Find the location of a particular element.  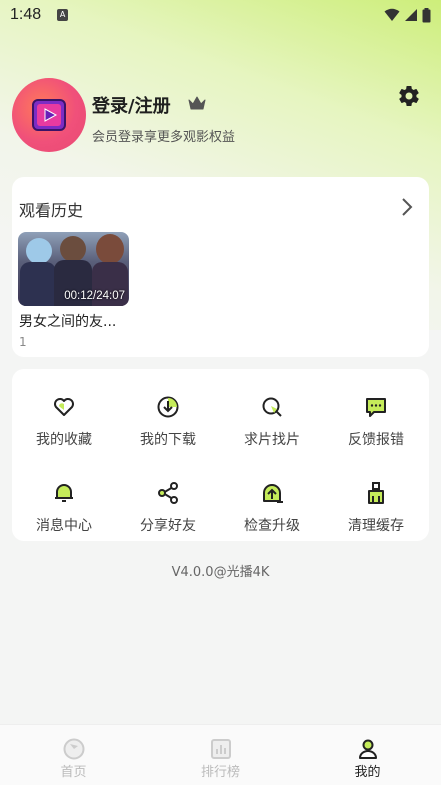

bell-icon is located at coordinates (64, 493).